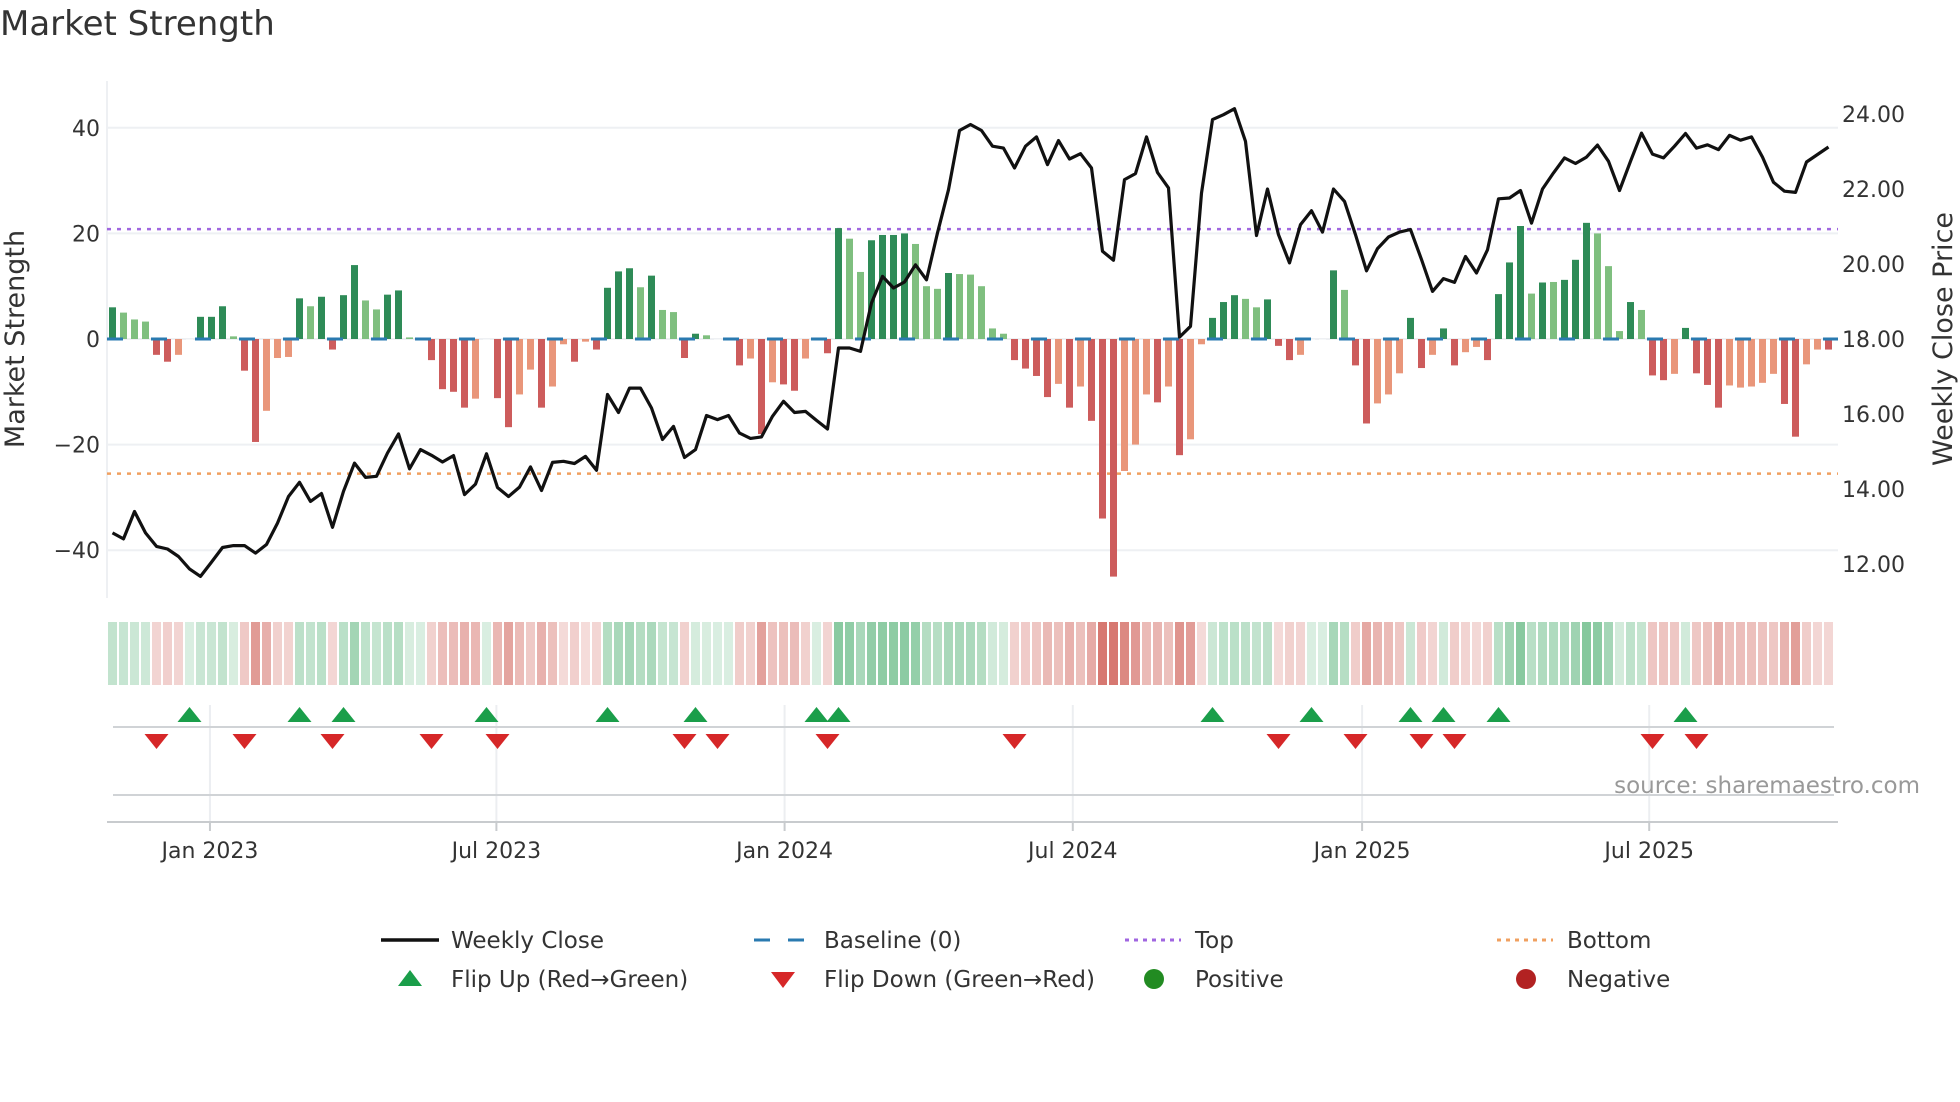  I want to click on flip-up-icon, so click(410, 978).